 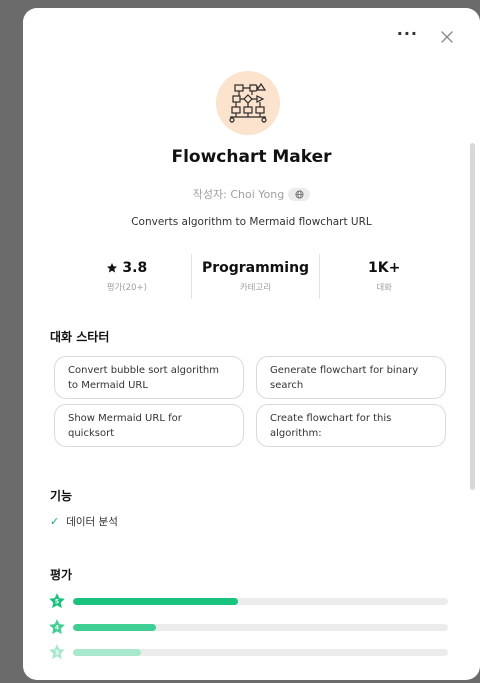 What do you see at coordinates (425, 35) in the screenshot?
I see `modal-topbar: ···` at bounding box center [425, 35].